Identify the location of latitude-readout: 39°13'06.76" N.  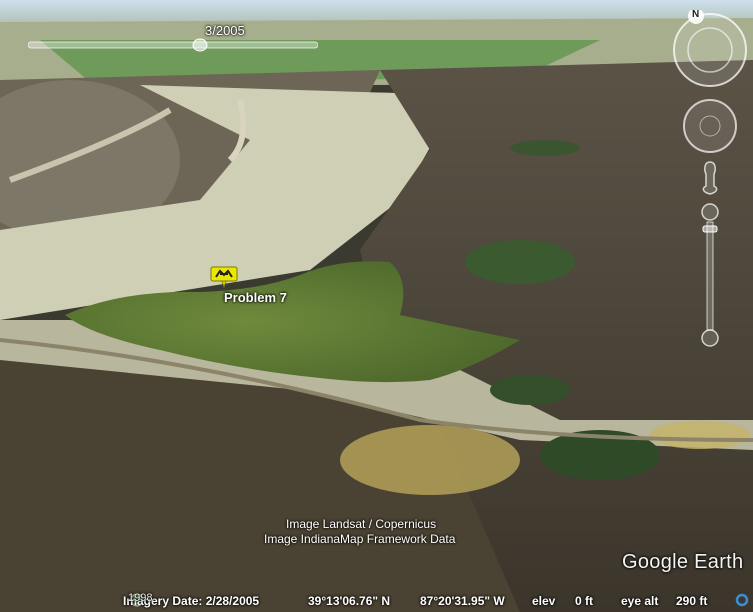
(349, 601).